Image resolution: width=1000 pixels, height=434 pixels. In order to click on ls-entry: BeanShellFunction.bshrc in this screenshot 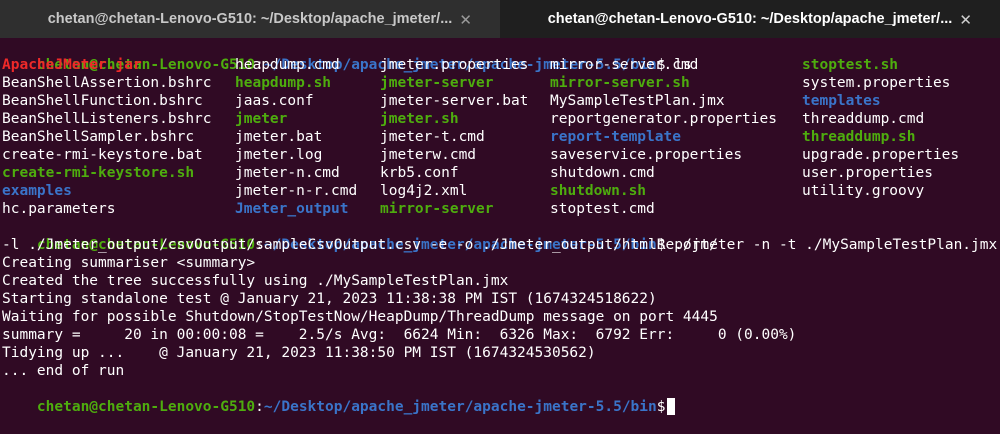, I will do `click(102, 101)`.